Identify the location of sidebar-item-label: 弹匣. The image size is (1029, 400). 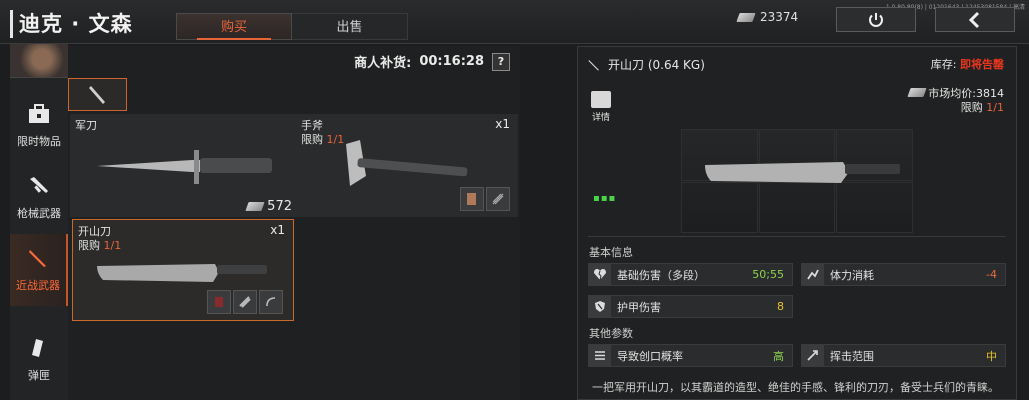
(39, 375).